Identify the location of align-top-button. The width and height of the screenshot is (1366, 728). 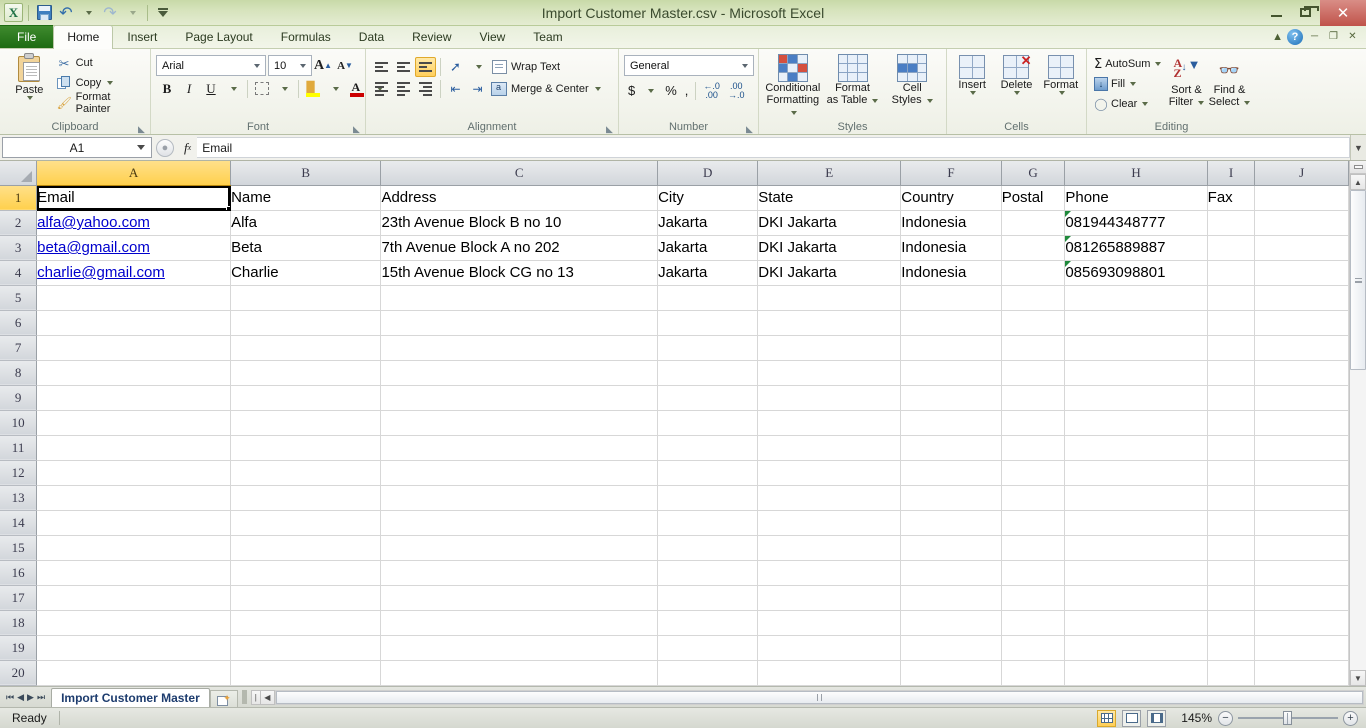
(381, 67).